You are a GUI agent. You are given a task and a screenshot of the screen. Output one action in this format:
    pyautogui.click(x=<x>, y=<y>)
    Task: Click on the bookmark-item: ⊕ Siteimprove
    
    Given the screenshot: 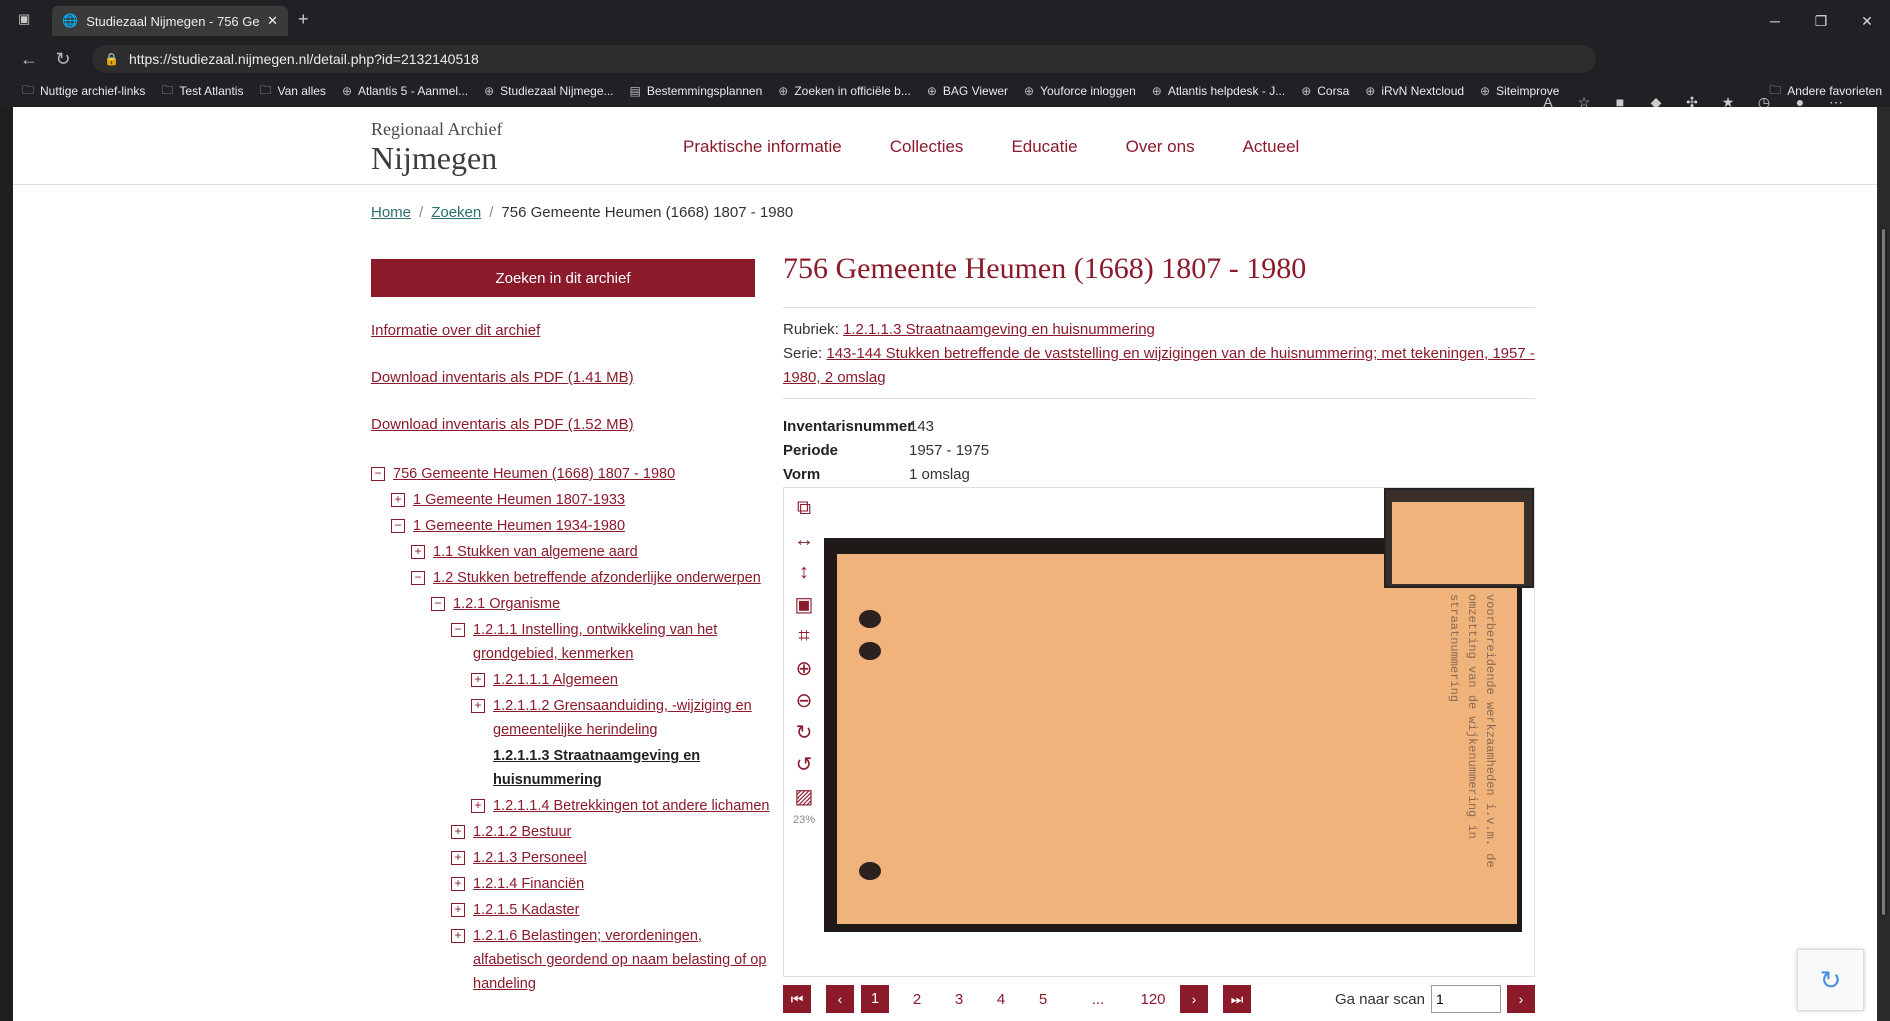 What is the action you would take?
    pyautogui.click(x=1519, y=91)
    